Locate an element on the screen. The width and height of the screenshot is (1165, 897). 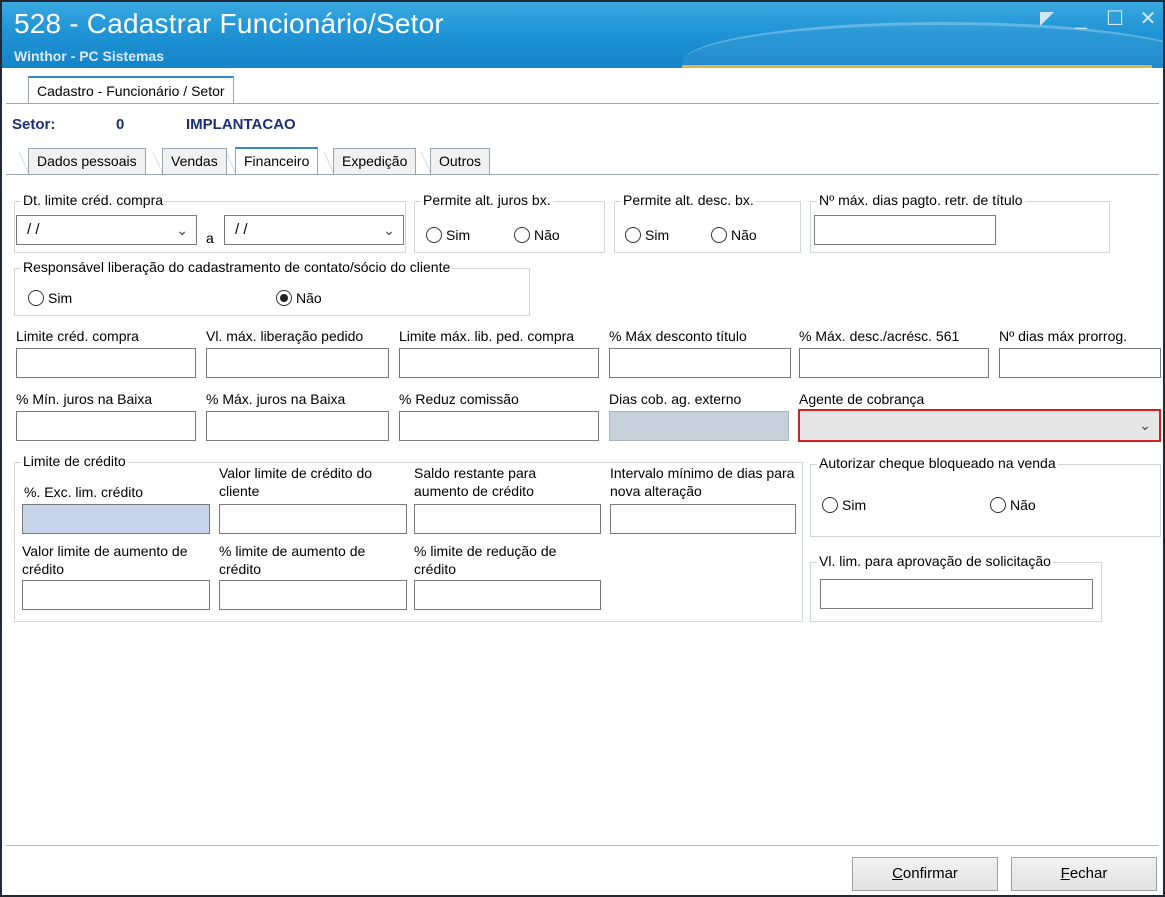
autorizar-cheque-nao-radio: Não is located at coordinates (1013, 505).